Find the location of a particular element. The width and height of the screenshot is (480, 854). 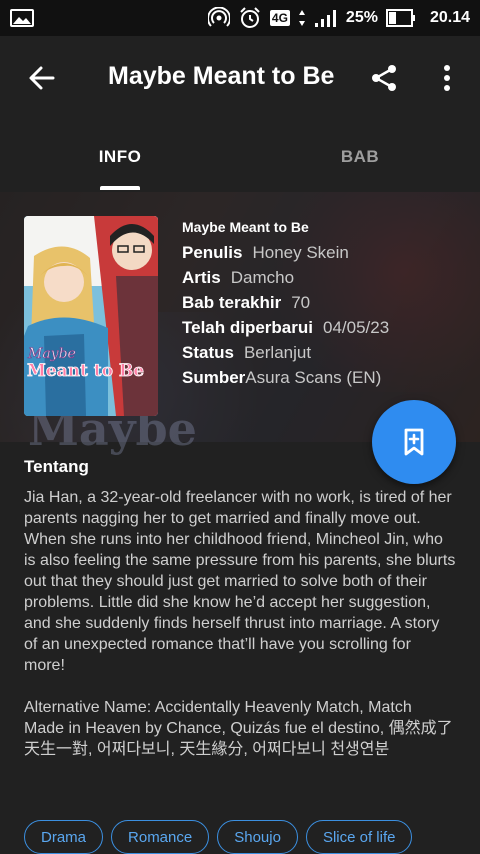

cover-image: Maybe Meant to Be is located at coordinates (91, 316).